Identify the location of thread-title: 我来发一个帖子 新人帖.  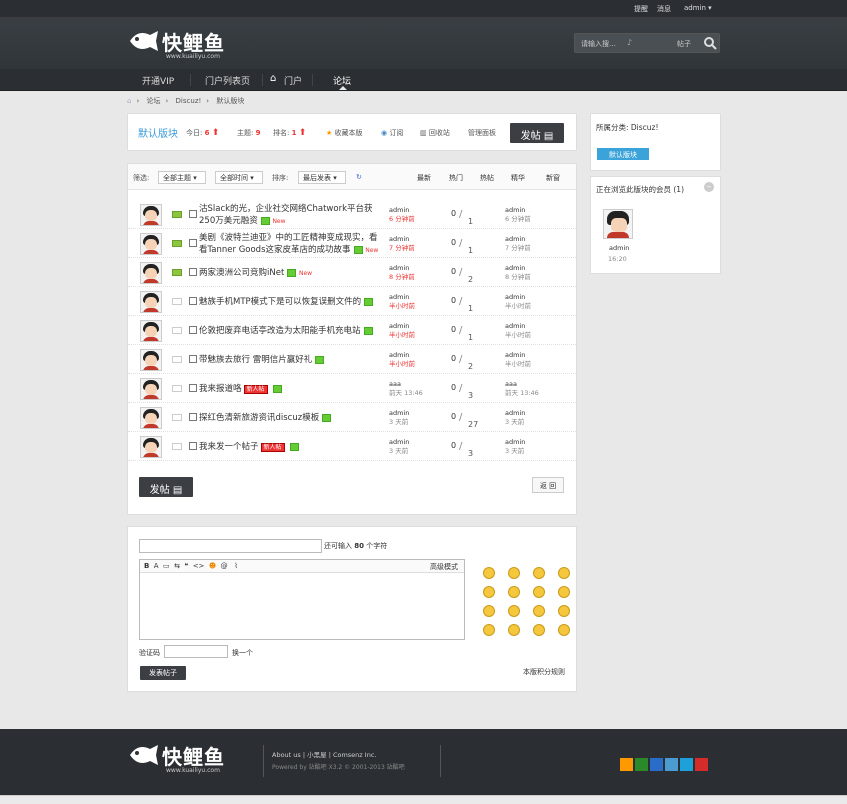
(292, 447).